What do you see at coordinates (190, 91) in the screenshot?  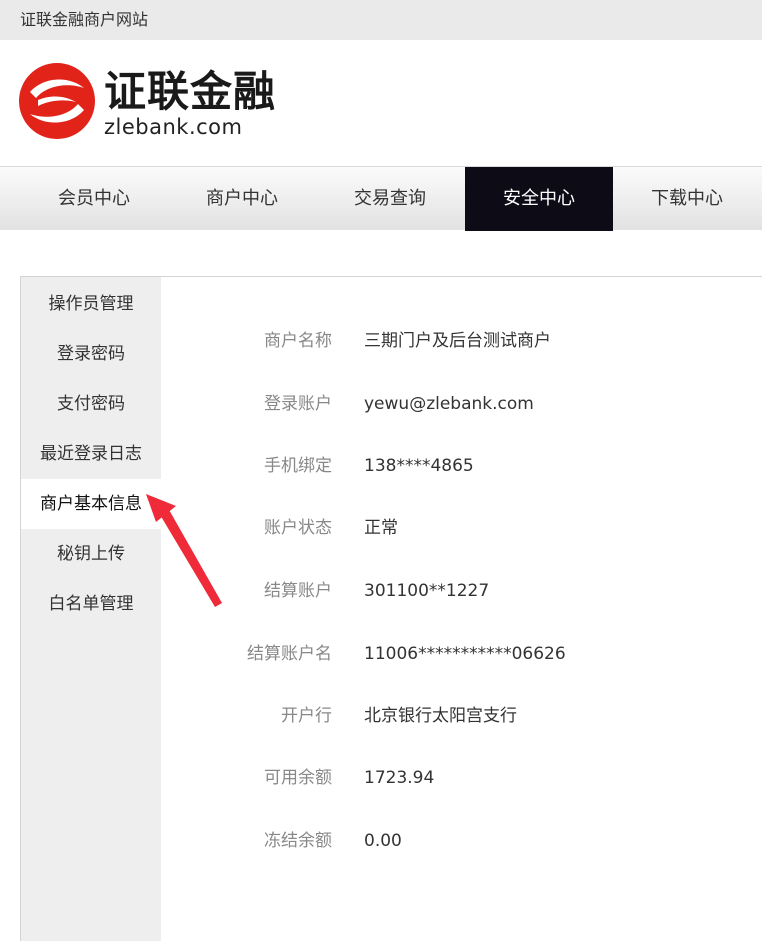 I see `logo-brand-name: 证联金融` at bounding box center [190, 91].